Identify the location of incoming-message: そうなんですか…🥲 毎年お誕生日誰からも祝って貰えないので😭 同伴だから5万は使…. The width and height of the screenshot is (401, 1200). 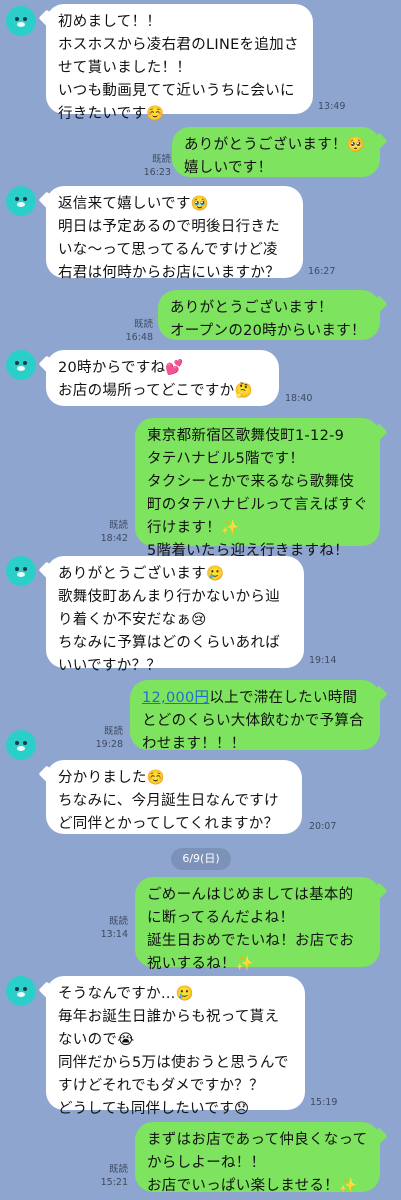
(175, 1046).